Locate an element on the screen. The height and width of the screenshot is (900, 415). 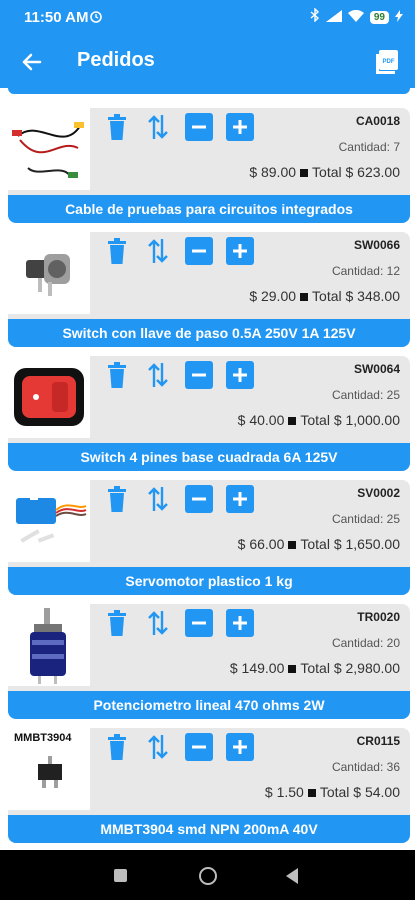
product-name: Potenciometro lineal 470 ohms 2W is located at coordinates (209, 705).